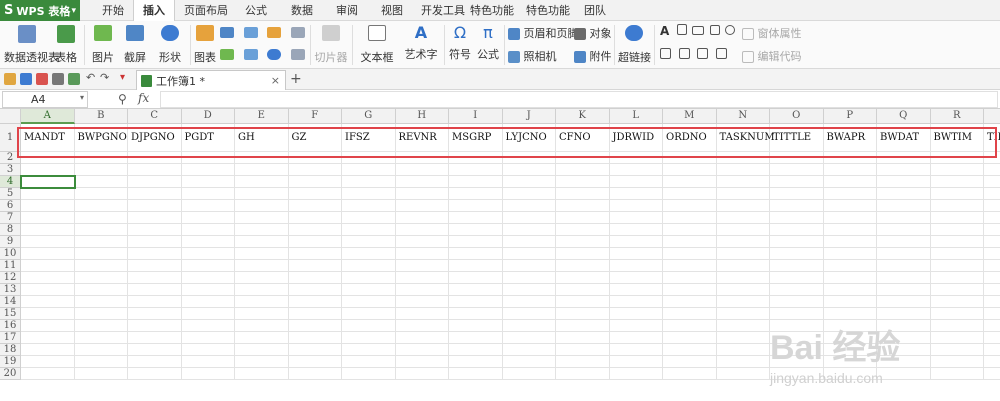 This screenshot has width=1000, height=401. Describe the element at coordinates (206, 10) in the screenshot. I see `menu-tab: 页面布局` at that location.